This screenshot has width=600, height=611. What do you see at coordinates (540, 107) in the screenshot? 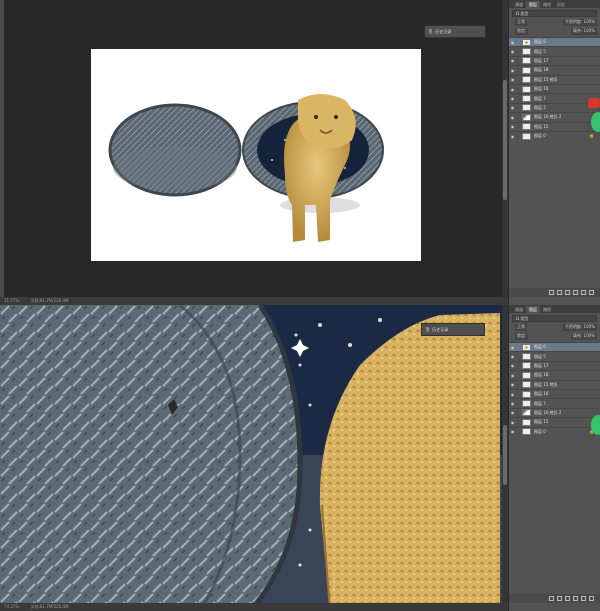
I see `layer-name: 图层 2` at bounding box center [540, 107].